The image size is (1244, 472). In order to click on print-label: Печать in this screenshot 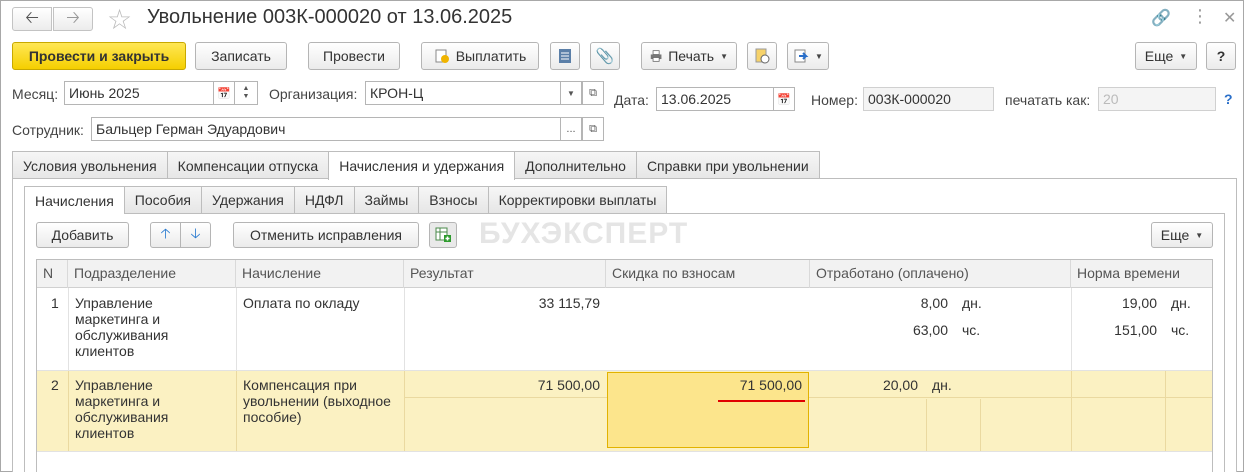, I will do `click(691, 56)`.